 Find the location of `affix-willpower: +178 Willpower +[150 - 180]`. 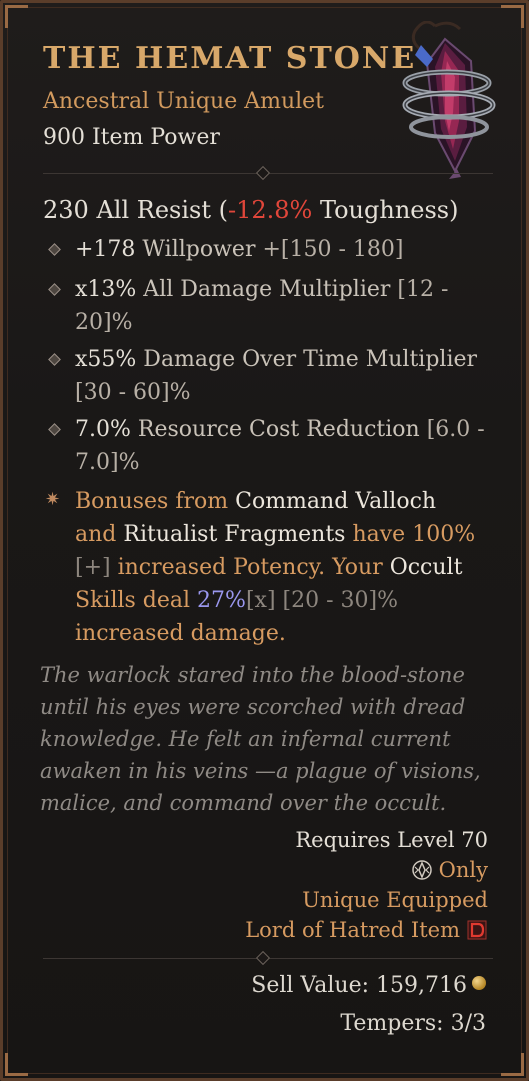

affix-willpower: +178 Willpower +[150 - 180] is located at coordinates (280, 249).